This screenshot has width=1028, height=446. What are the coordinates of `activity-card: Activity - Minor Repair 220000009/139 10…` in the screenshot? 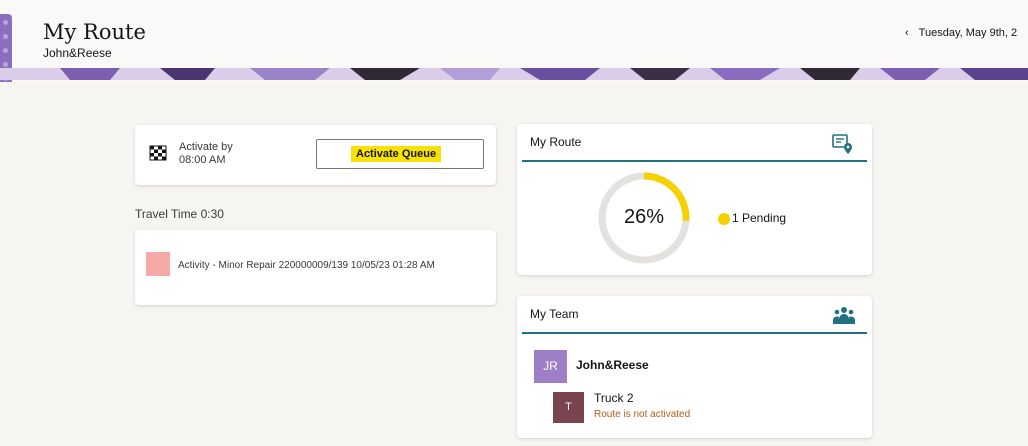 It's located at (315, 267).